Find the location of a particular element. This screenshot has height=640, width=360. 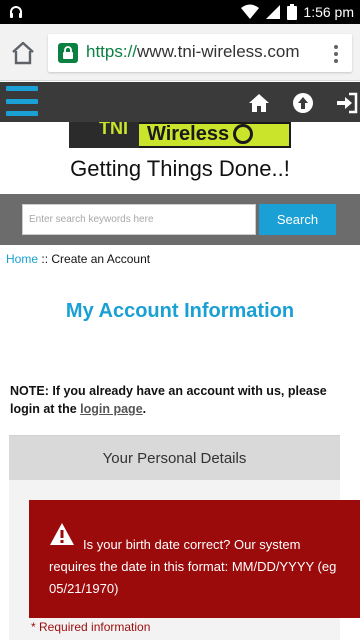

required-info-label: * Required information is located at coordinates (91, 627).